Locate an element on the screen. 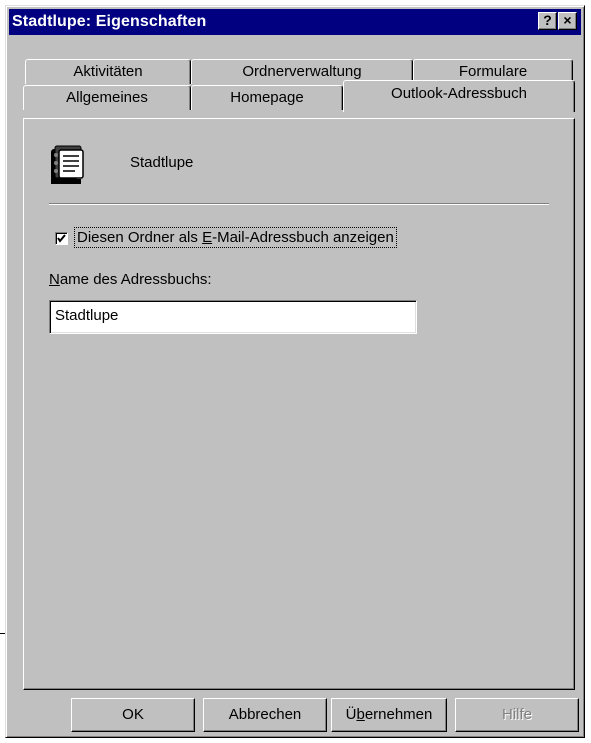 The height and width of the screenshot is (743, 591). checkmark-icon is located at coordinates (61, 238).